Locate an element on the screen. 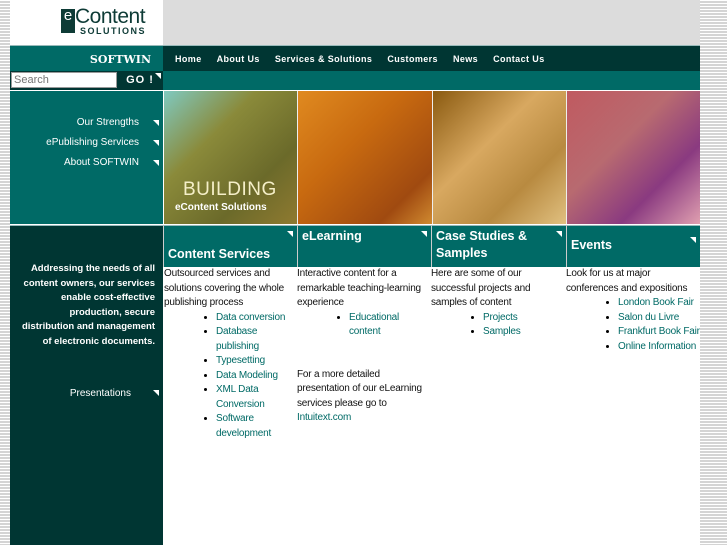 This screenshot has height=545, width=727. hero-title: BUILDING is located at coordinates (230, 189).